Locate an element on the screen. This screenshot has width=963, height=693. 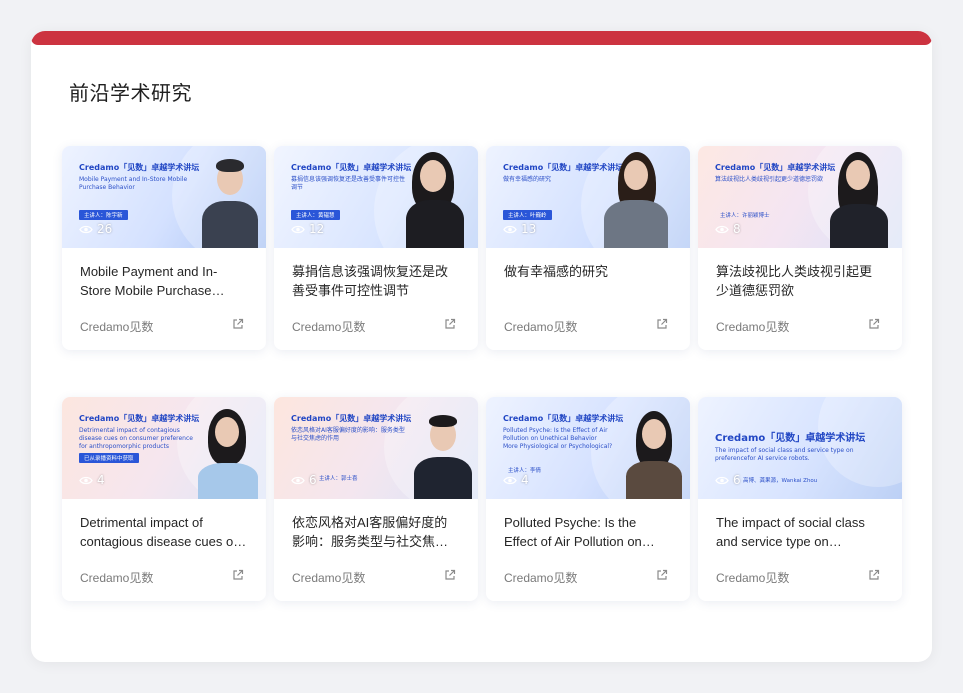
accent-bar is located at coordinates (481, 38).